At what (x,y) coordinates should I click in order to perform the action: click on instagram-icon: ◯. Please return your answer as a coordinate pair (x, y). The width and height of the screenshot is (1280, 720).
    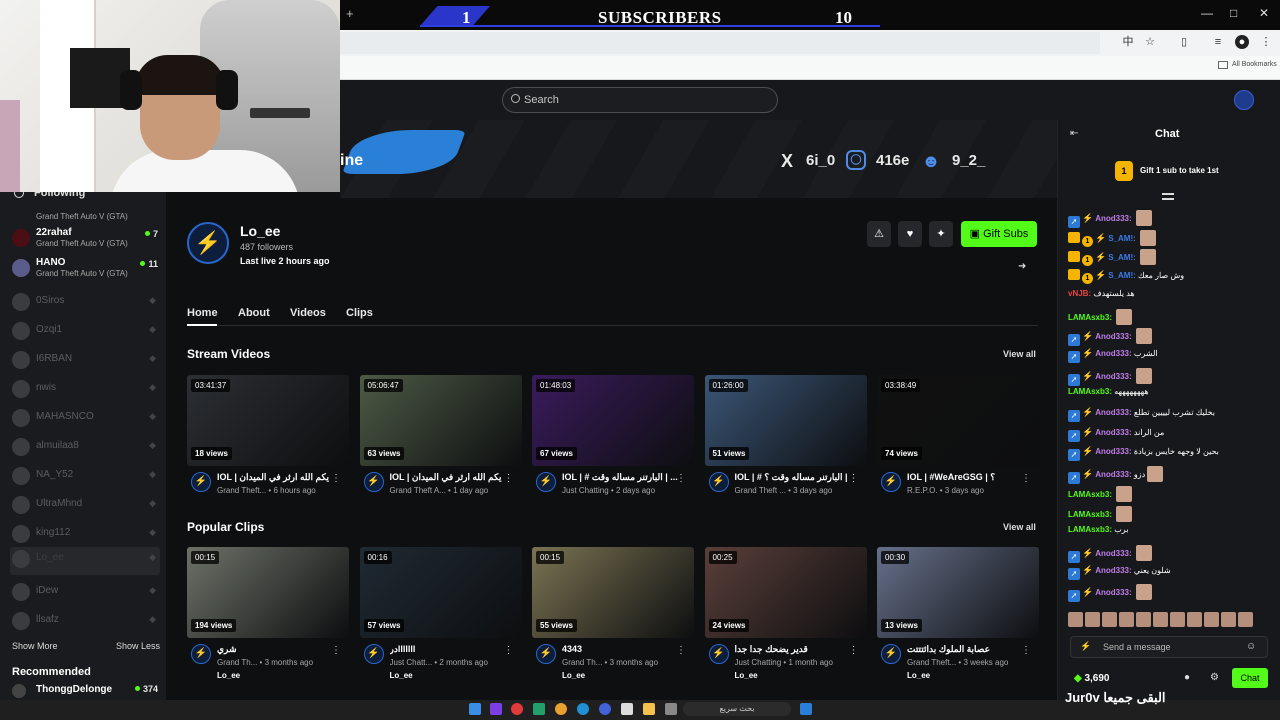
    Looking at the image, I should click on (856, 160).